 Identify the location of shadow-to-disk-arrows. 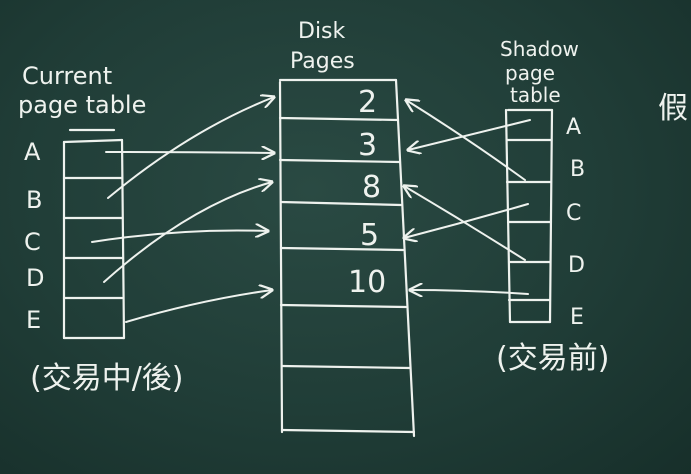
(467, 197).